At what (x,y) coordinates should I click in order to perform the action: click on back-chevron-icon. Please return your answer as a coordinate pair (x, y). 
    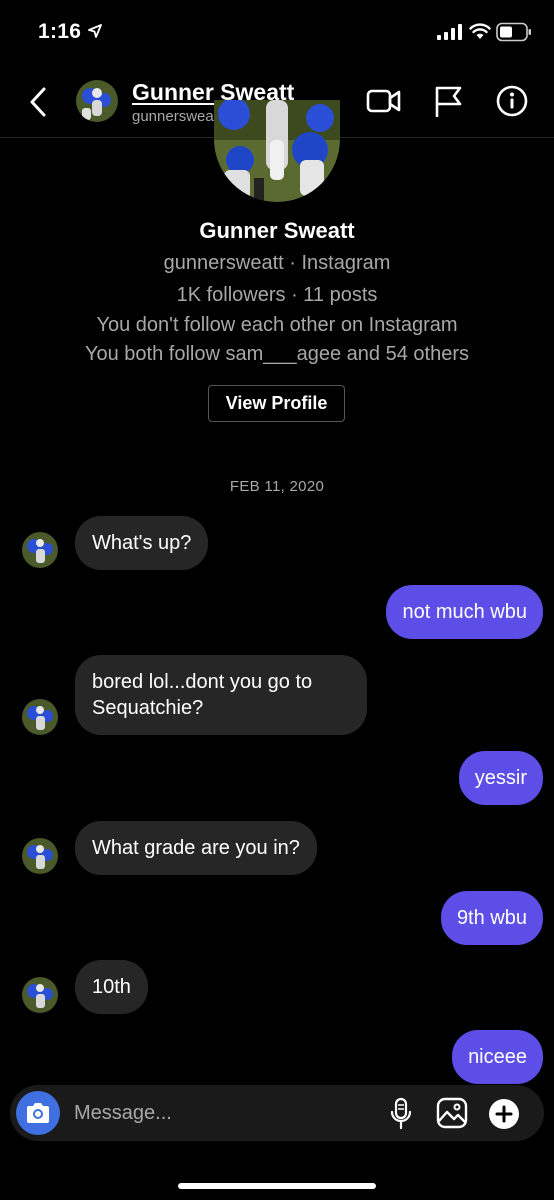
    Looking at the image, I should click on (39, 102).